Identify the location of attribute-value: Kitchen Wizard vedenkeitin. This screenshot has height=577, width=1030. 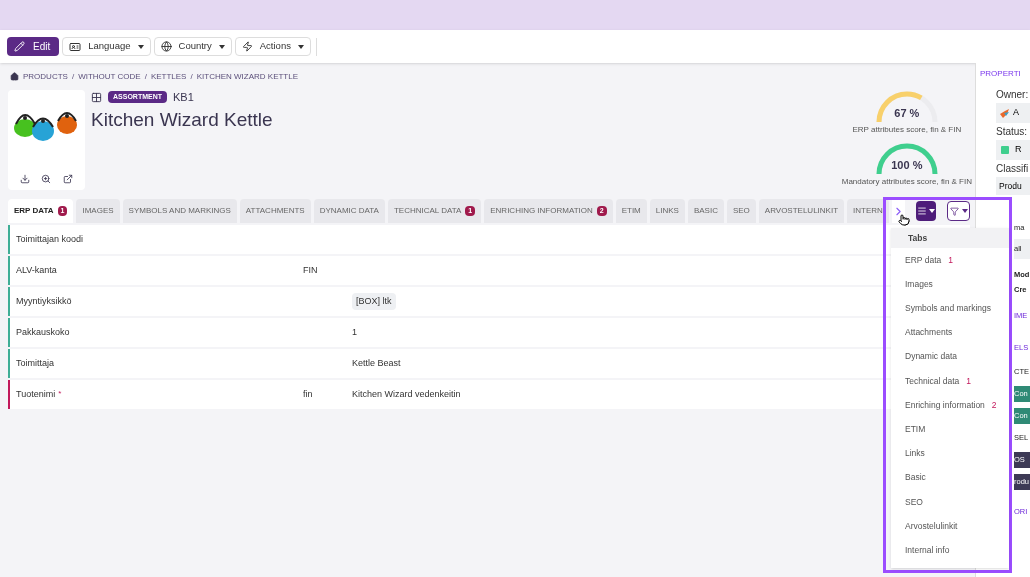
(406, 394).